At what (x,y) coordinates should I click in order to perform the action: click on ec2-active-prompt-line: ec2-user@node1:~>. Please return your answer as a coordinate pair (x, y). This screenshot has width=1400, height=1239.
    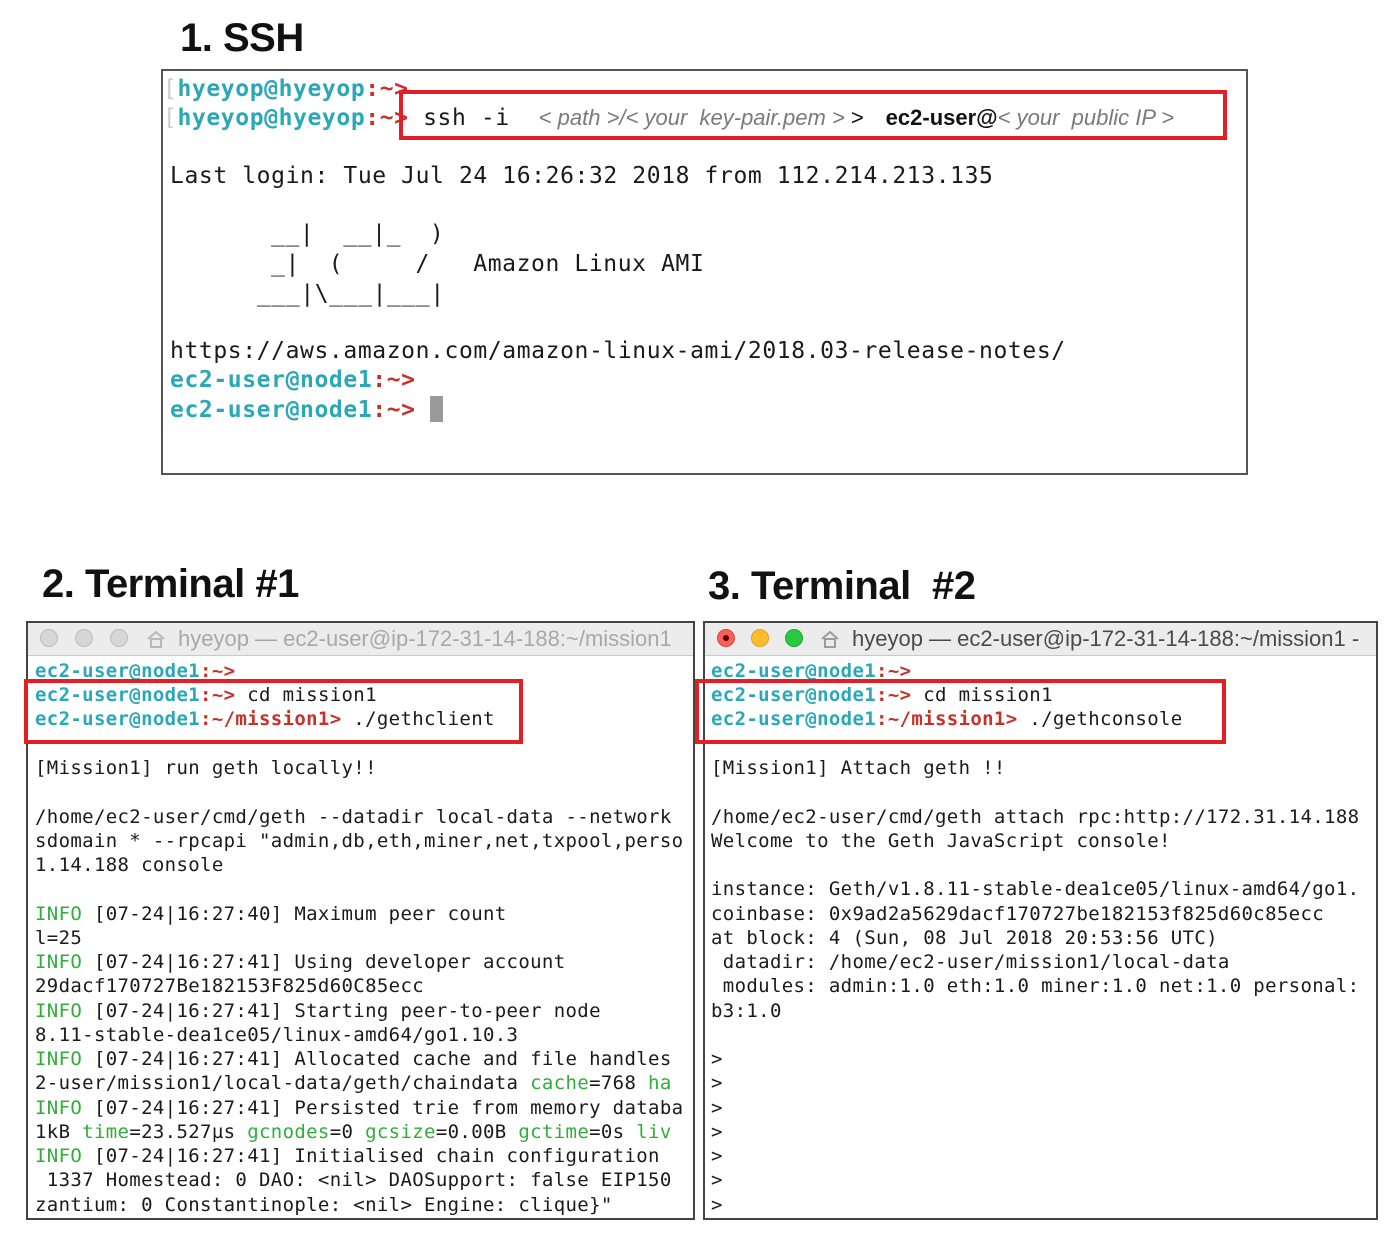
    Looking at the image, I should click on (307, 409).